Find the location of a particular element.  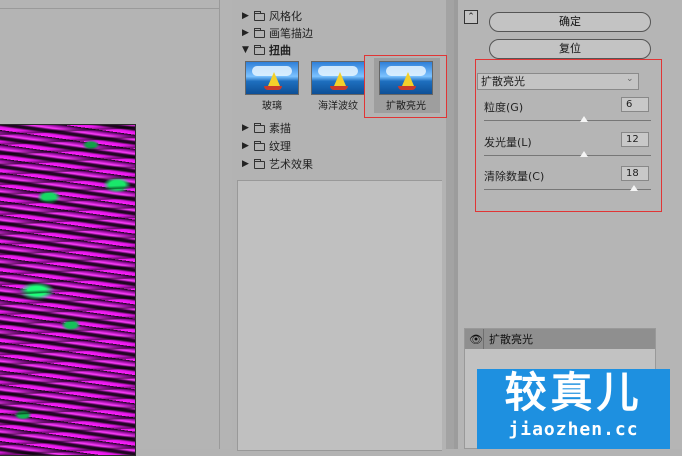

category-label: 艺术效果 is located at coordinates (291, 164).